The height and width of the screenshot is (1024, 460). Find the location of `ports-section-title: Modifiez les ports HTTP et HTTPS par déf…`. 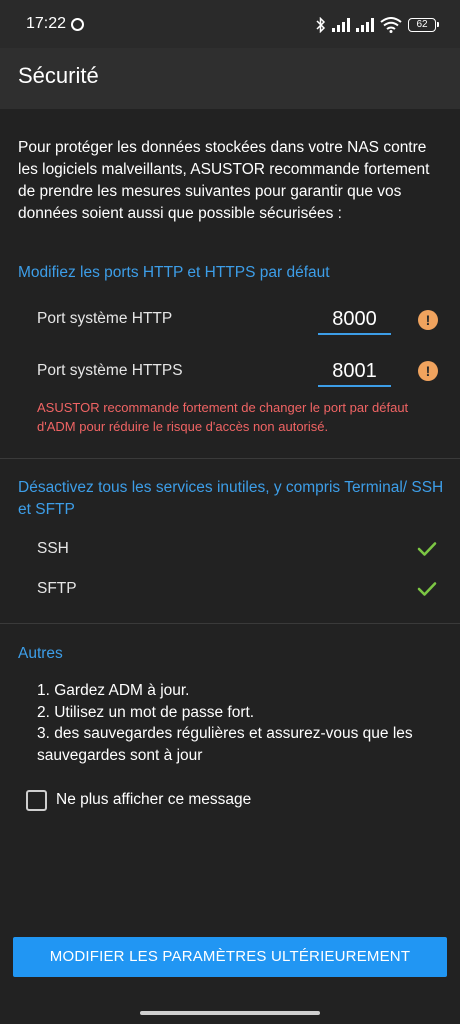

ports-section-title: Modifiez les ports HTTP et HTTPS par déf… is located at coordinates (174, 272).